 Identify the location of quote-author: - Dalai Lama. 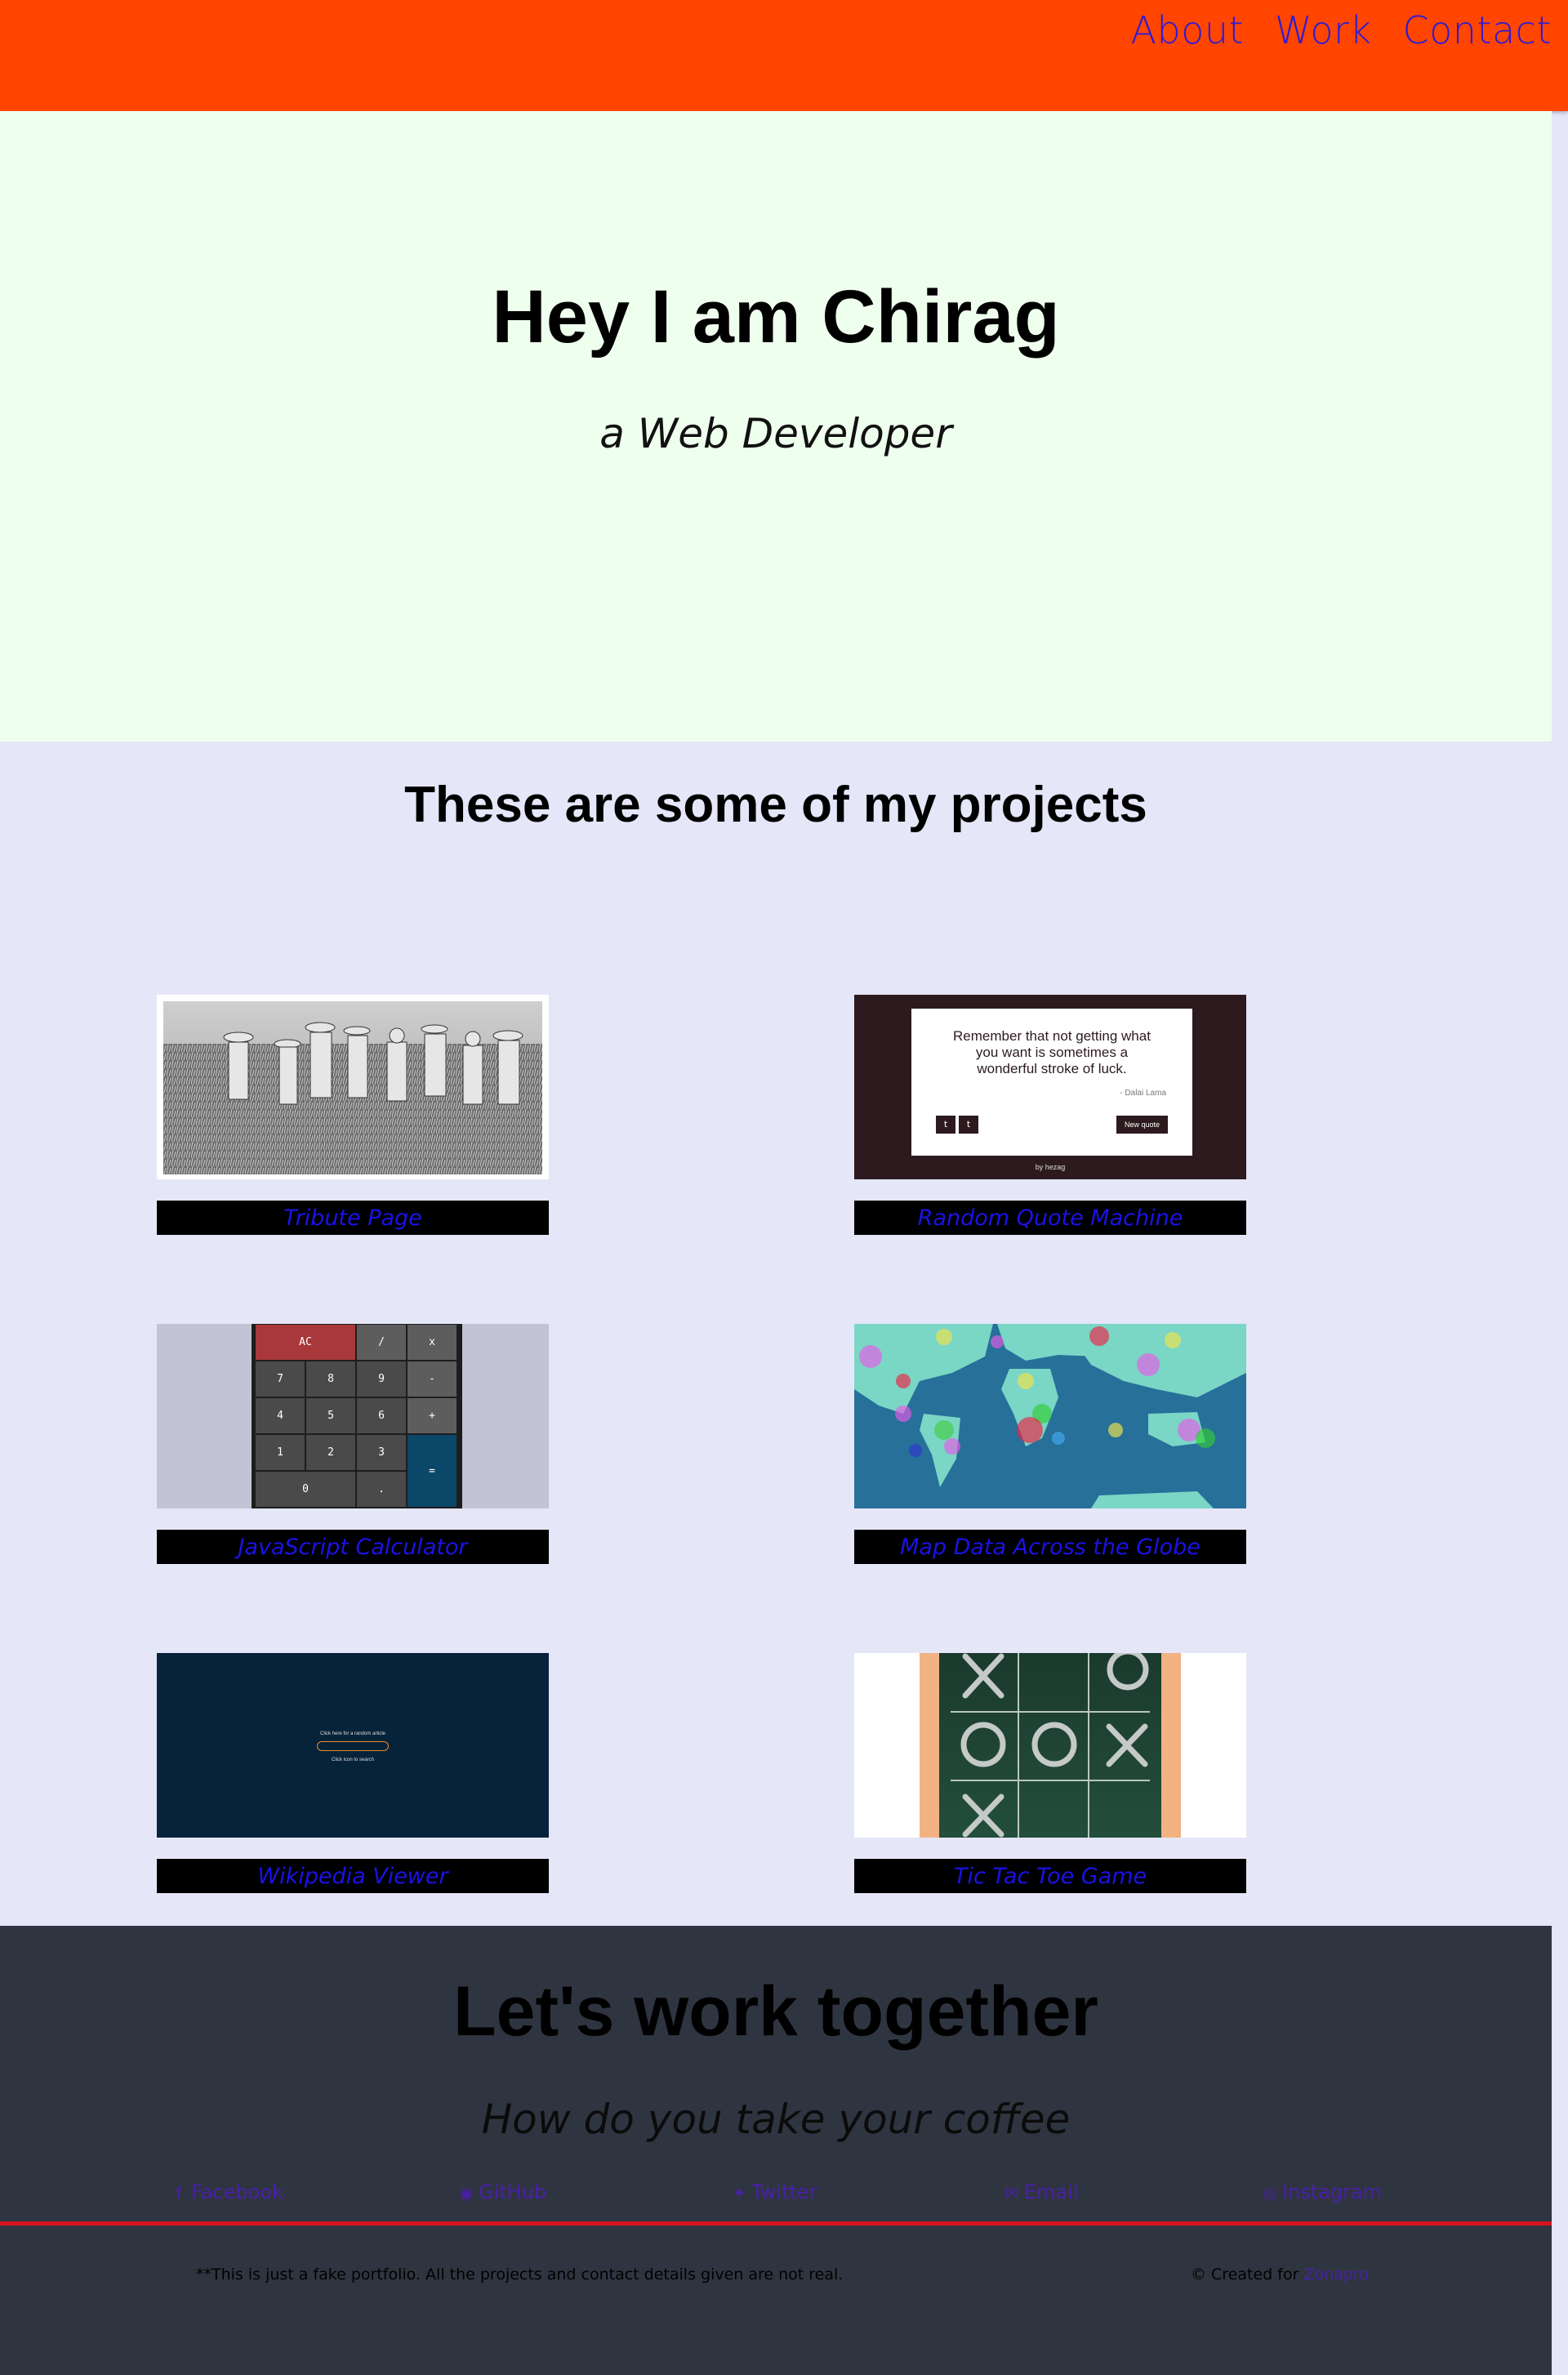
(1143, 1093).